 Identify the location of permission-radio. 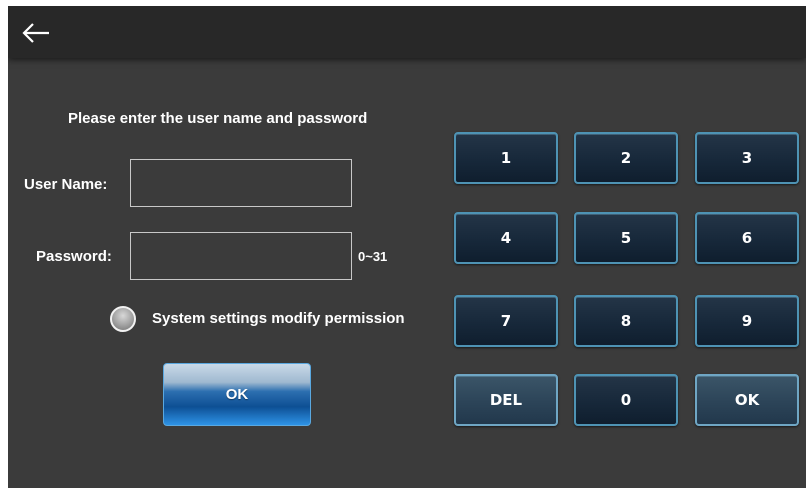
(123, 319).